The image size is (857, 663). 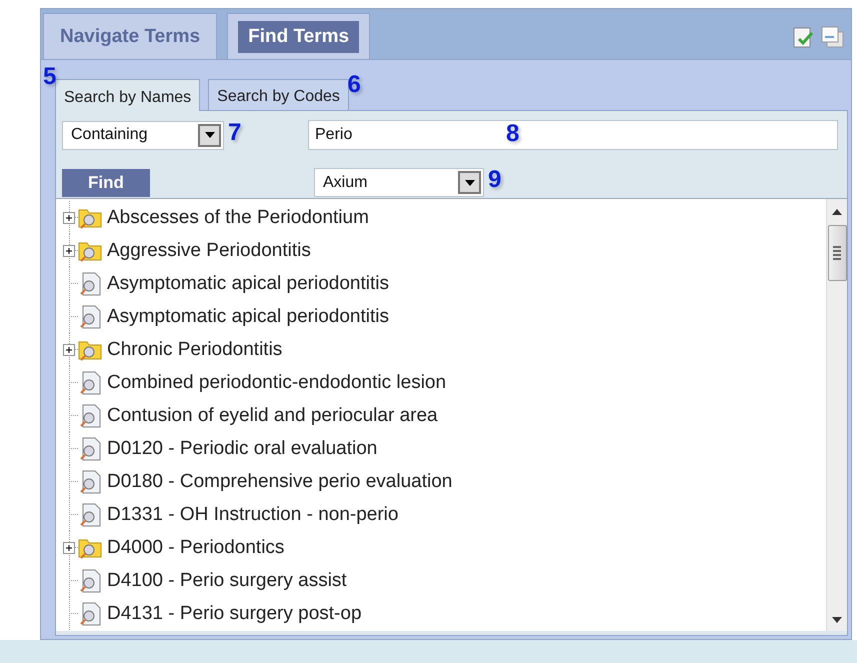 I want to click on tree-item: Contusion of eyelid and periocular area, so click(x=272, y=415).